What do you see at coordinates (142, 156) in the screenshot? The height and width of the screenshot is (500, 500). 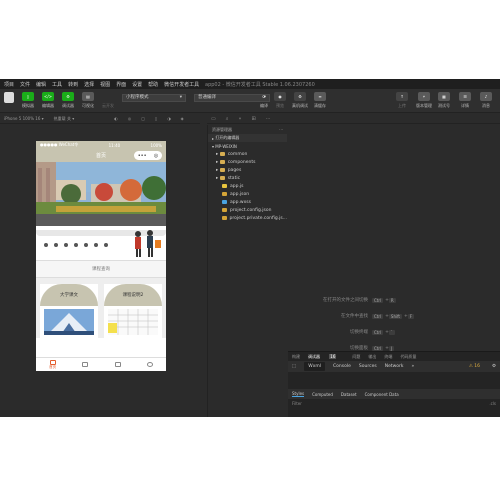 I see `more-icon: •••` at bounding box center [142, 156].